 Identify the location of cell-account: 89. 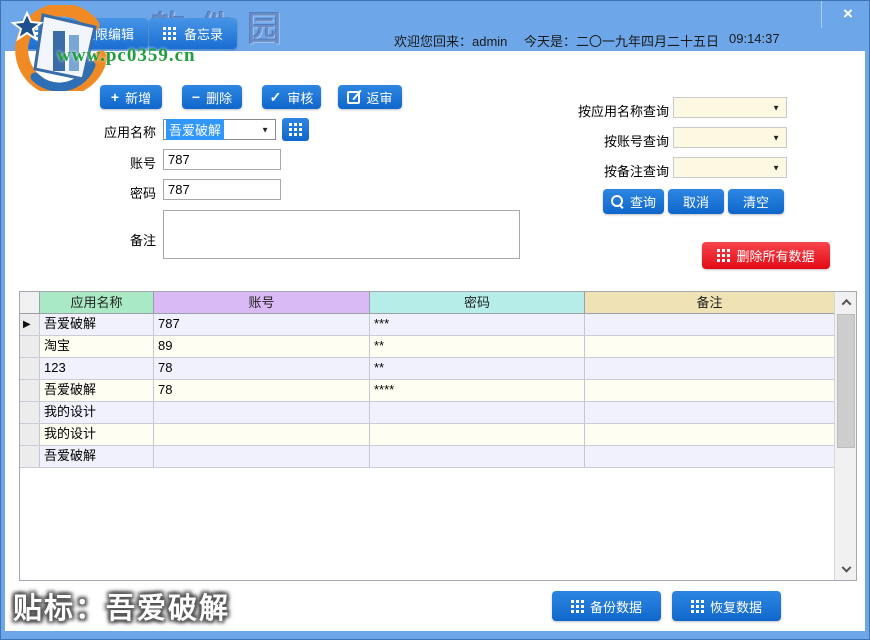
(262, 346).